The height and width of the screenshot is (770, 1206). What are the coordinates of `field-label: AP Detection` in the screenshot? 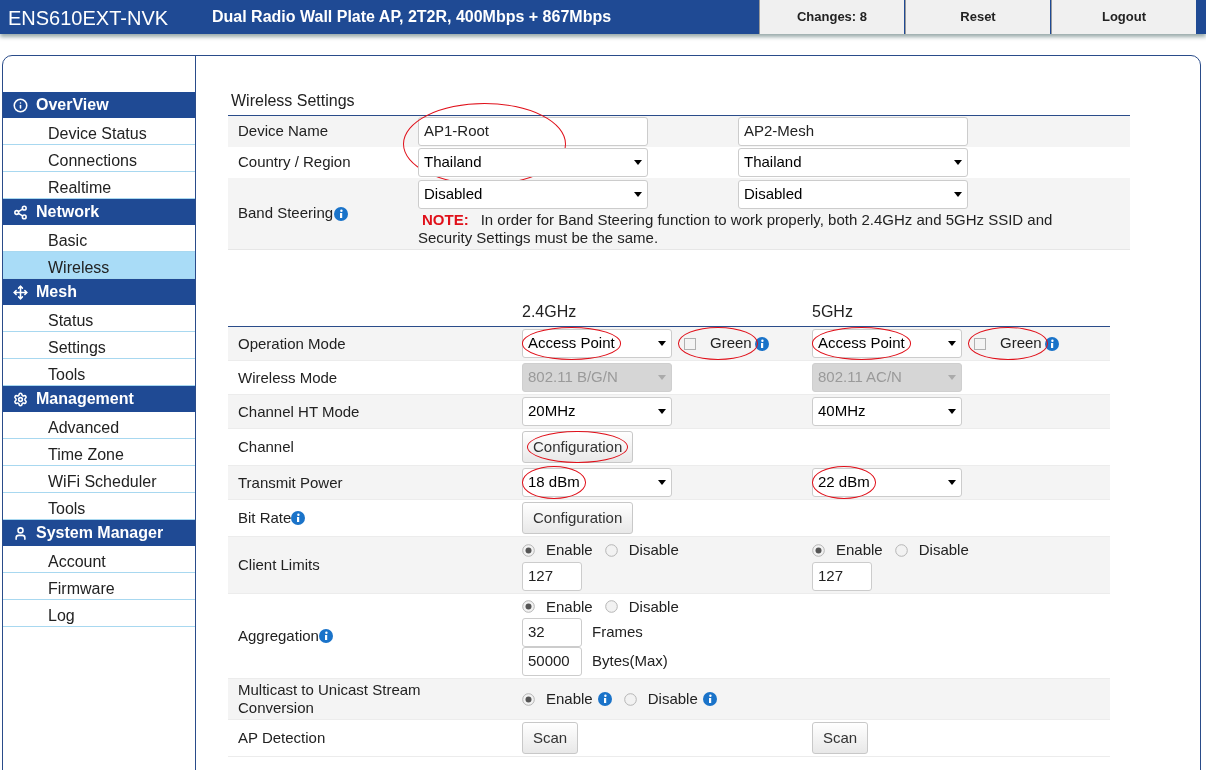 It's located at (282, 738).